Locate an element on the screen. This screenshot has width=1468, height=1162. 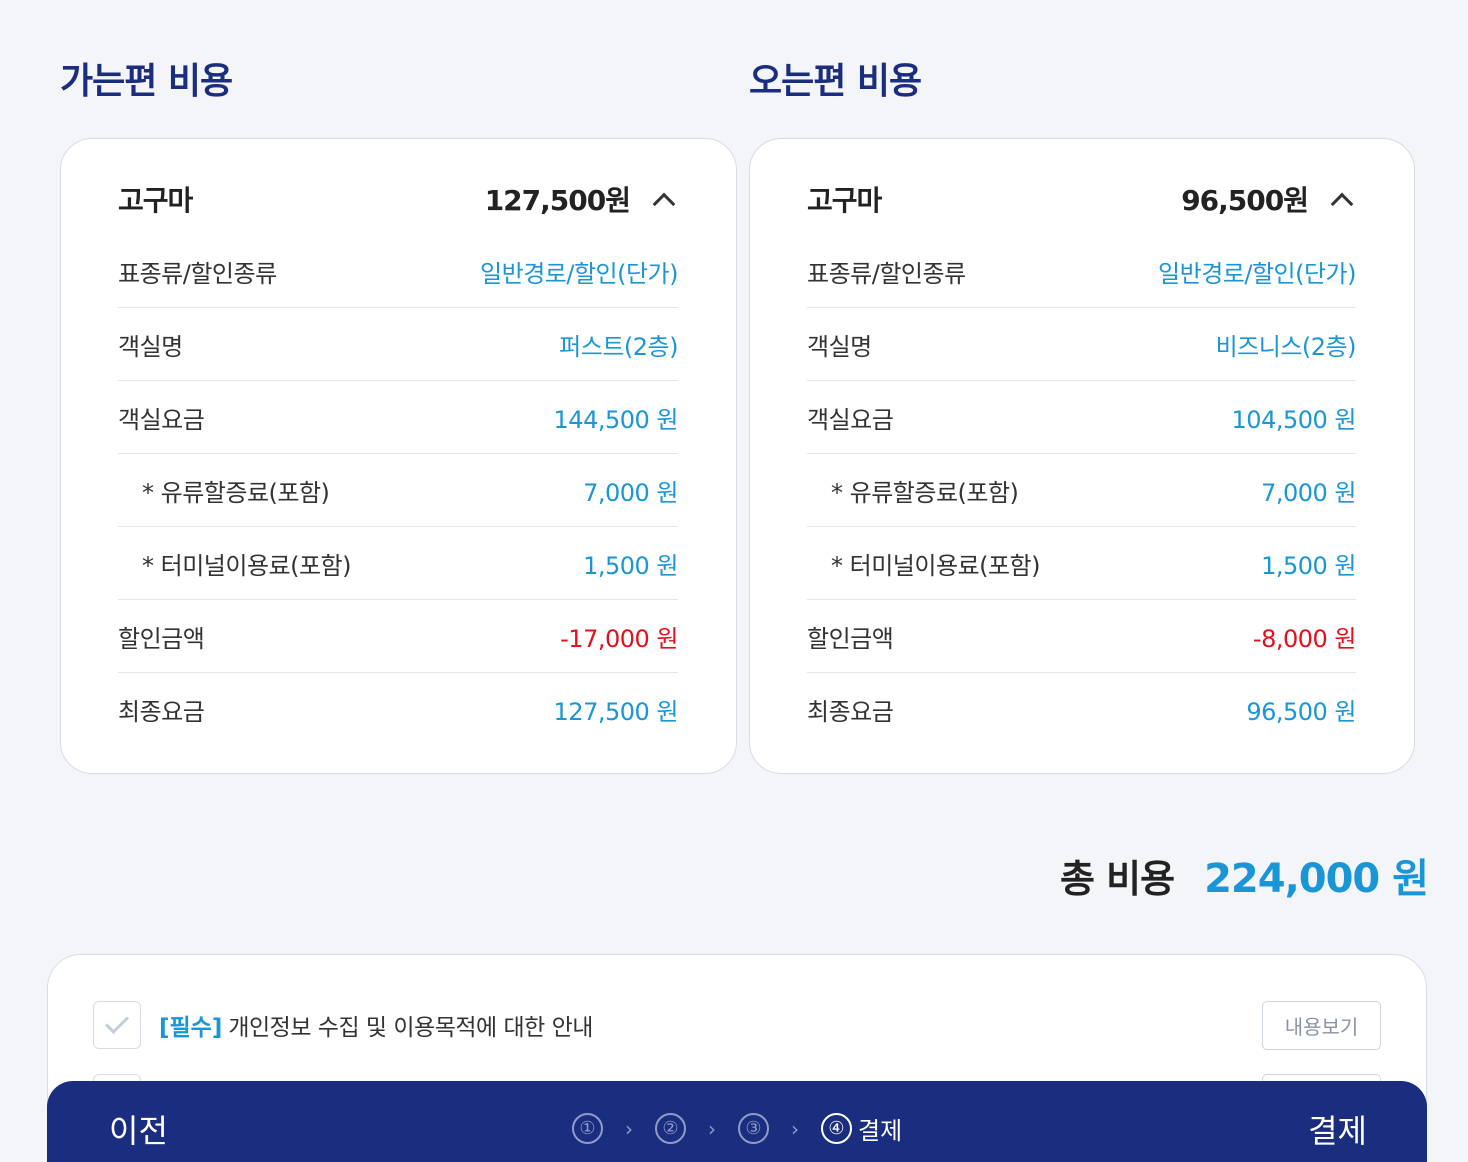
return-header-right: 96,500원 is located at coordinates (1268, 199).